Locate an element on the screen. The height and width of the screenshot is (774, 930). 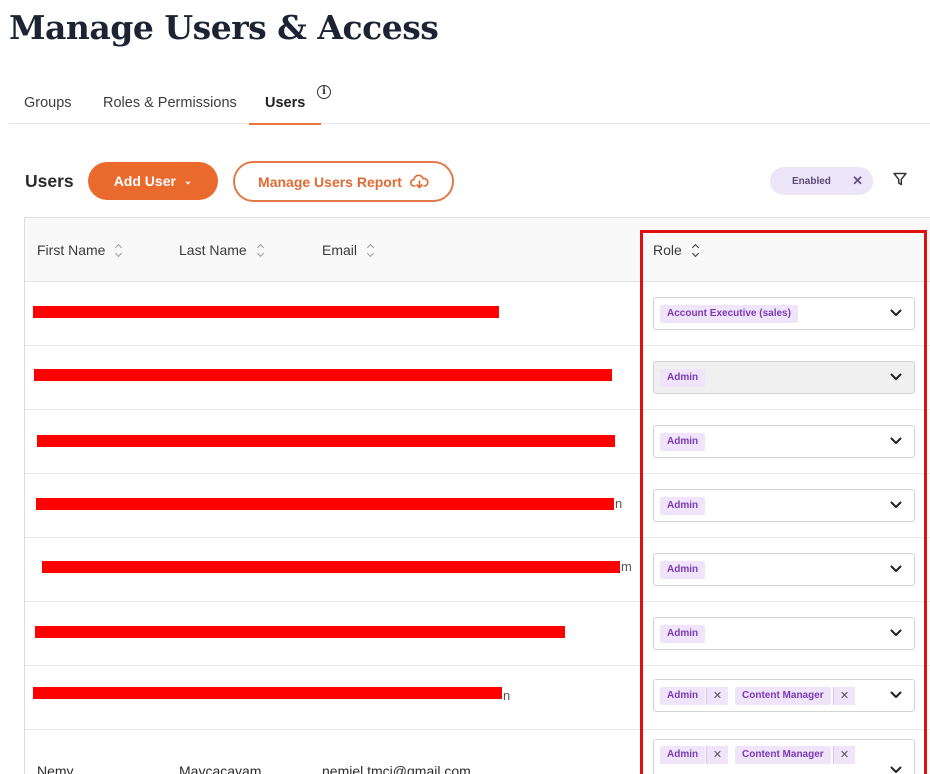
page-title: Manage Users & Access is located at coordinates (224, 27).